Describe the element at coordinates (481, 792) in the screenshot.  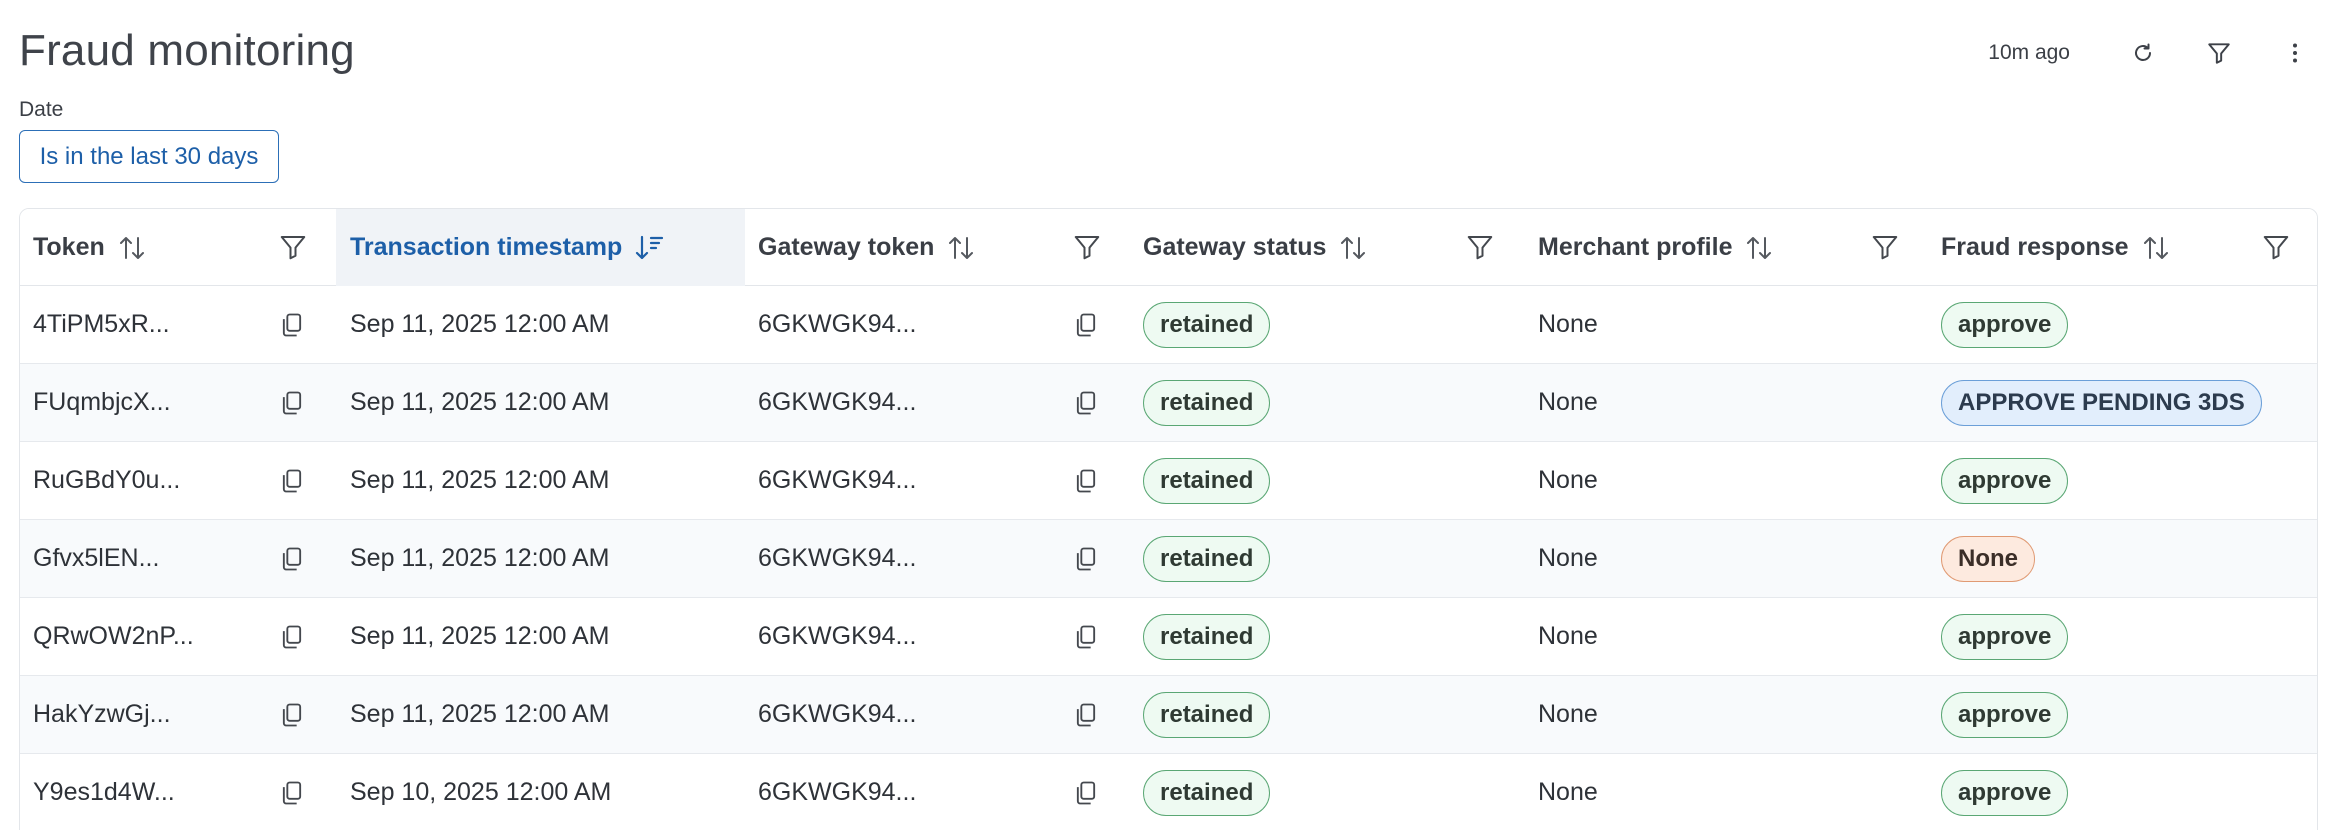
I see `cell-timestamp: Sep 10, 2025 12:00 AM` at that location.